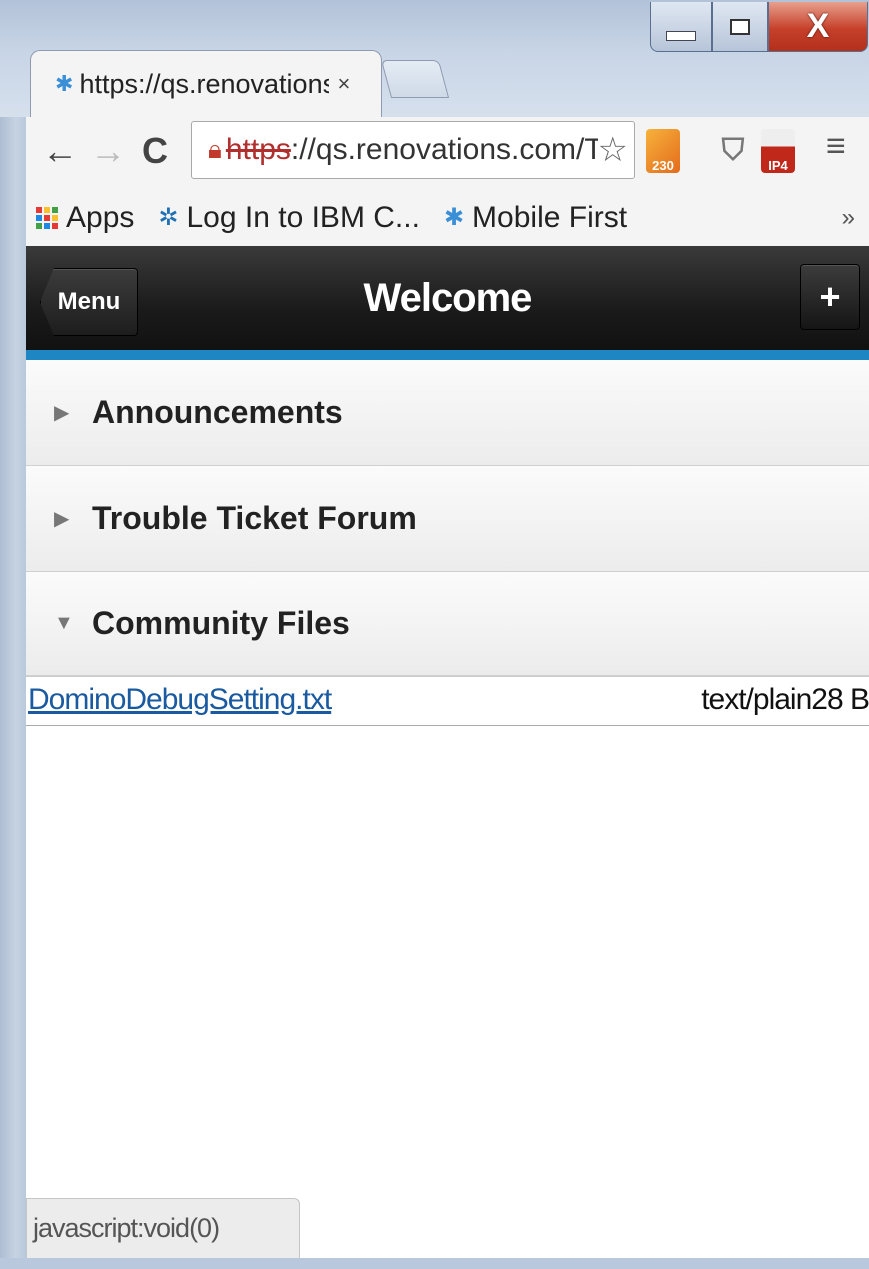  I want to click on maximize-button, so click(740, 27).